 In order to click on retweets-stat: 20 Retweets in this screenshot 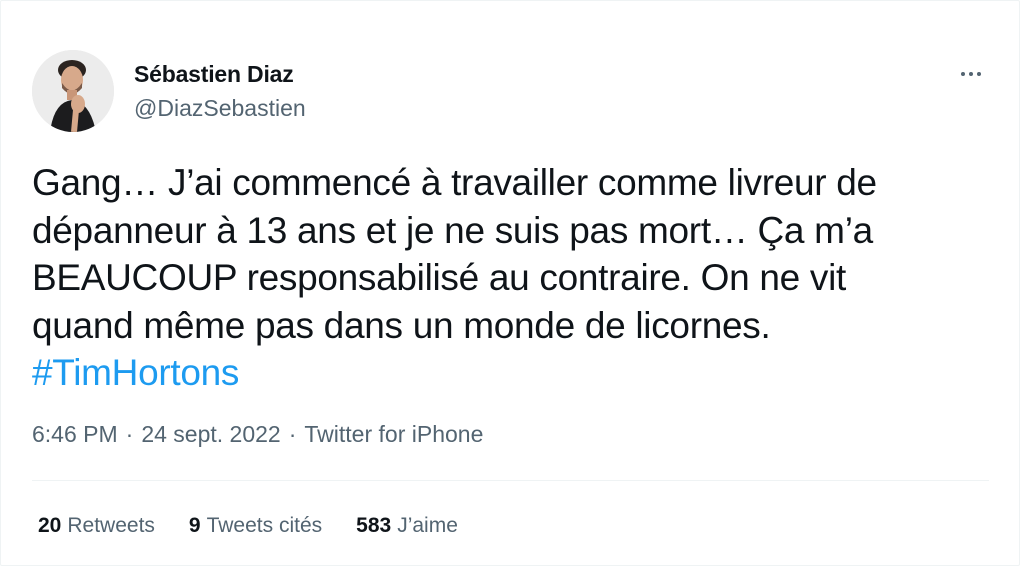, I will do `click(96, 526)`.